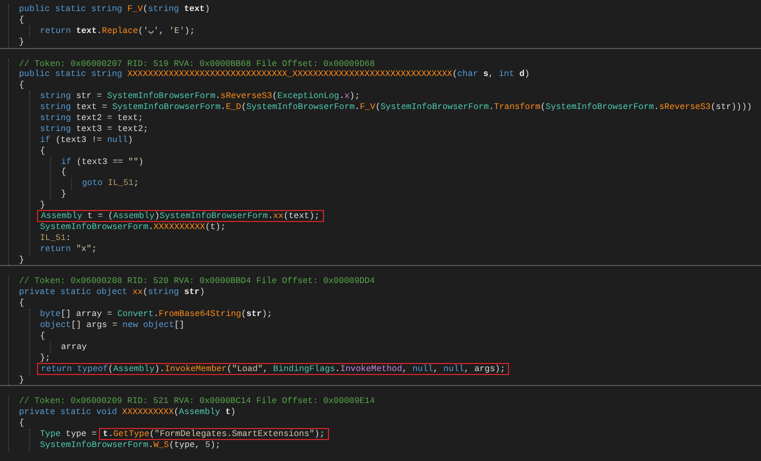 This screenshot has width=761, height=461. What do you see at coordinates (156, 314) in the screenshot?
I see `code-line: byte[] array = Convert.FromBase64String(str);` at bounding box center [156, 314].